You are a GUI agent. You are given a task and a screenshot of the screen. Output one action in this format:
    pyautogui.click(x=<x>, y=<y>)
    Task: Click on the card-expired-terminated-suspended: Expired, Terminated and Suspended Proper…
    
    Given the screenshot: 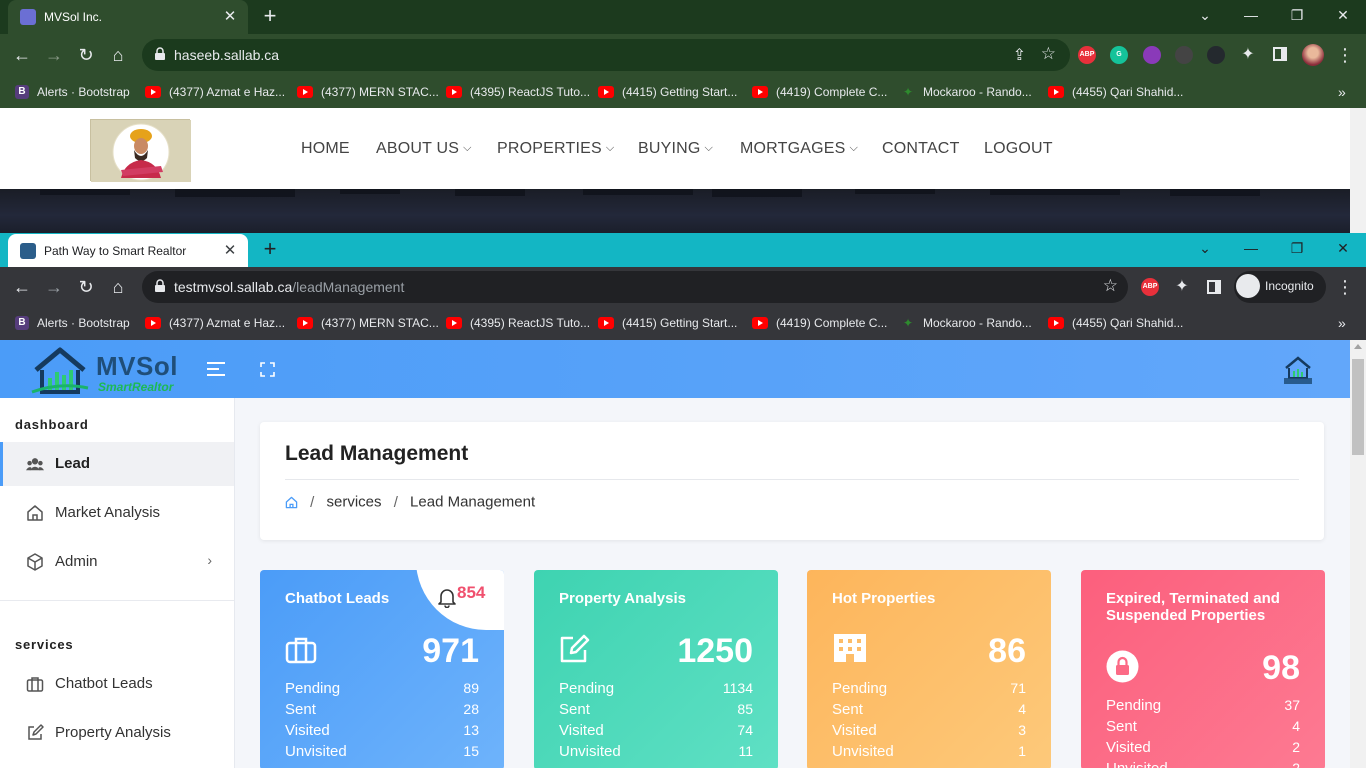 What is the action you would take?
    pyautogui.click(x=1203, y=669)
    